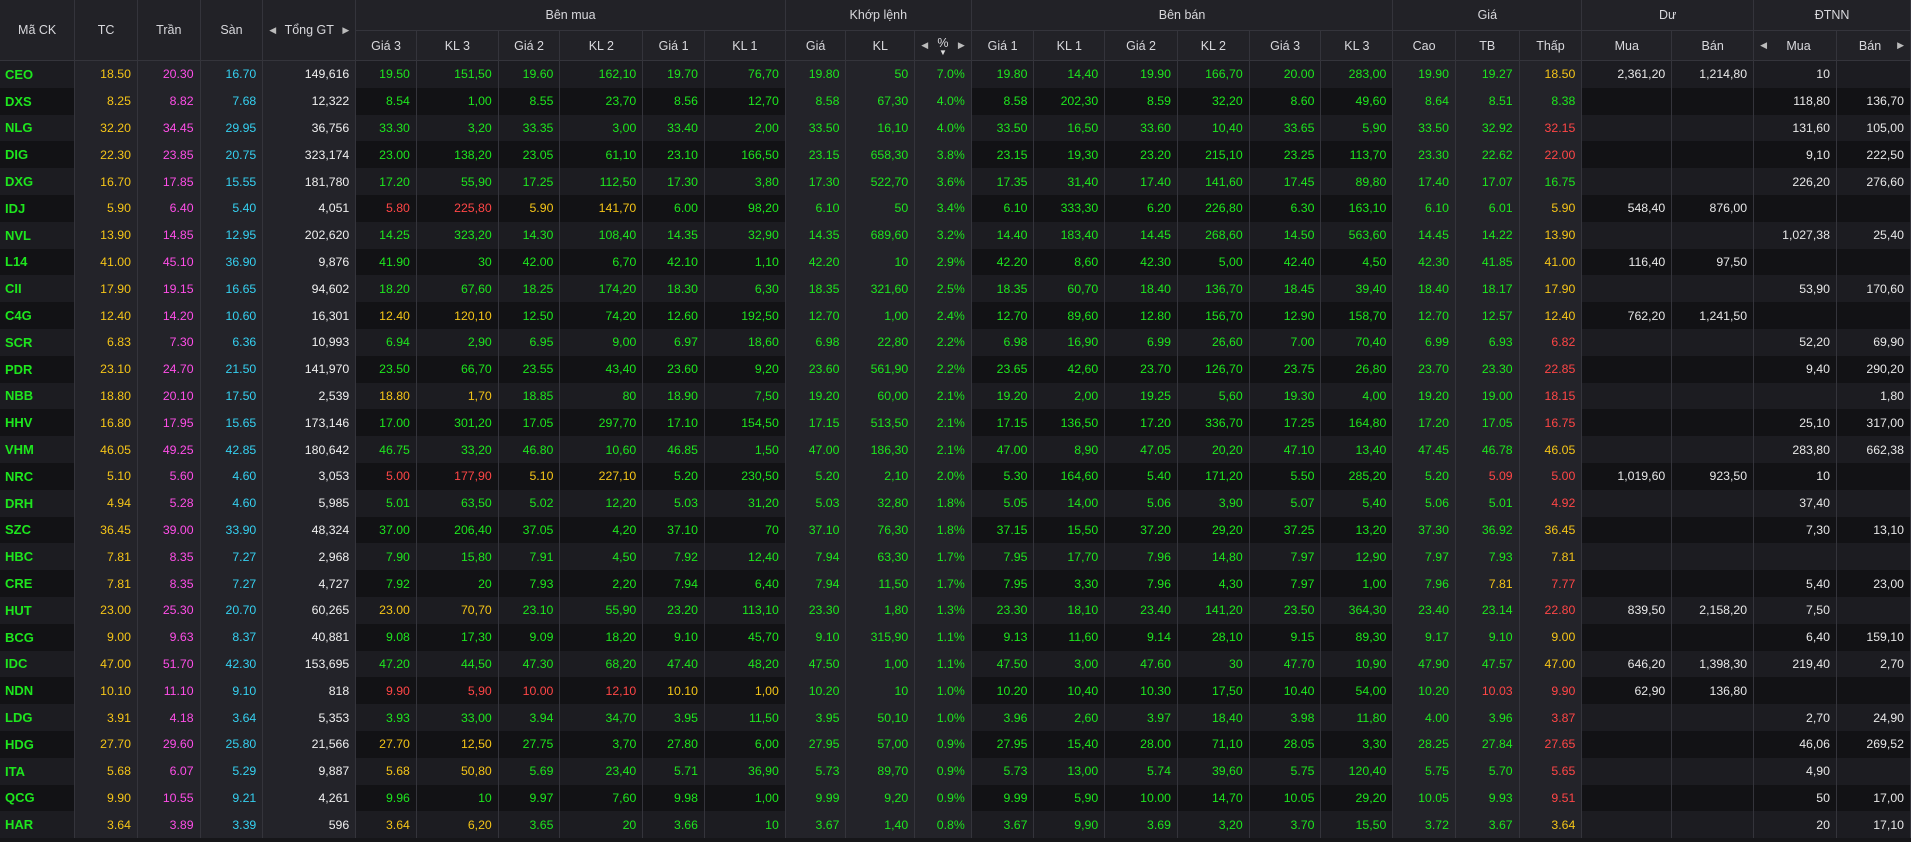  I want to click on symbol-cell: SZC, so click(38, 530).